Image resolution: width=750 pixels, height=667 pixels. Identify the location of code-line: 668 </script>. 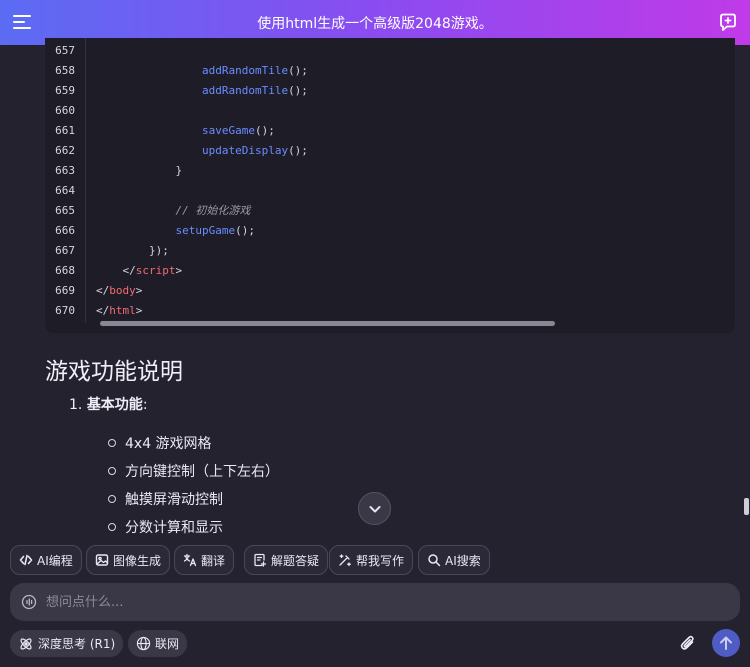
(390, 271).